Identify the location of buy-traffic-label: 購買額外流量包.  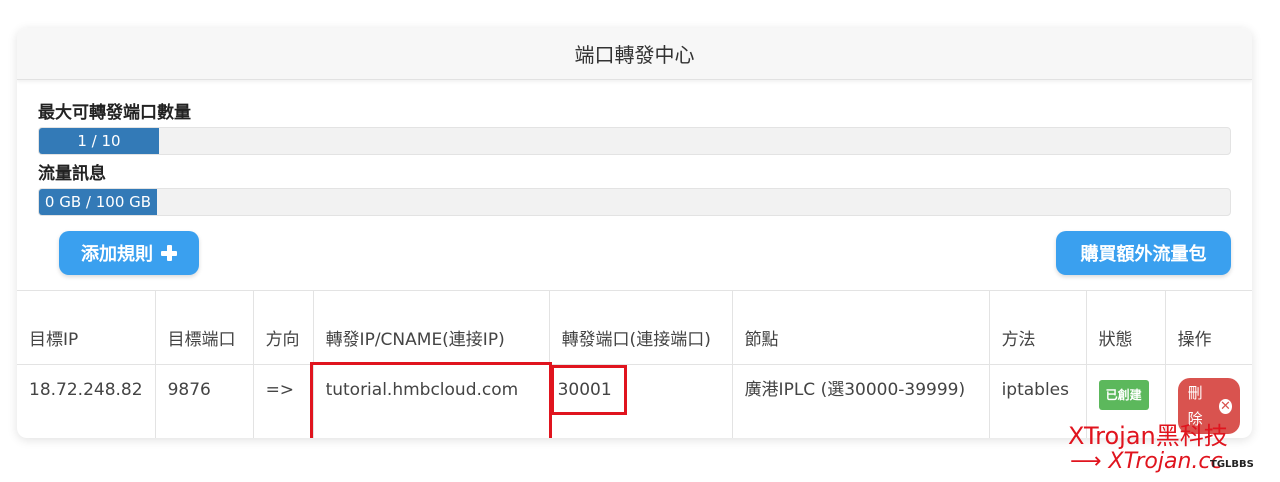
(1143, 254).